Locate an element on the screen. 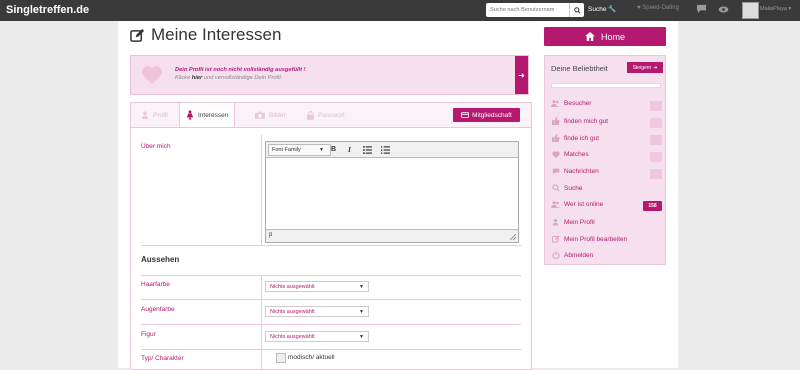 The image size is (800, 370). user-menu: MailaPlaya ▾ is located at coordinates (775, 9).